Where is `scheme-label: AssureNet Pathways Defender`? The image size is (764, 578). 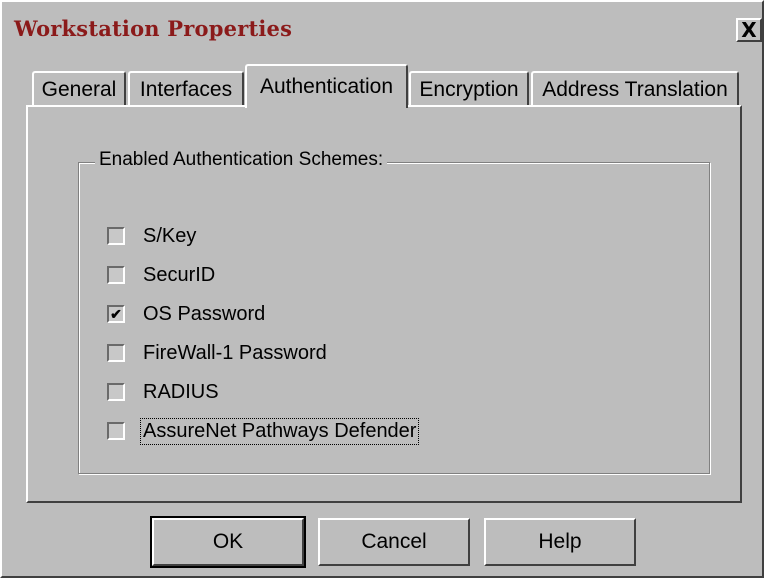 scheme-label: AssureNet Pathways Defender is located at coordinates (279, 431).